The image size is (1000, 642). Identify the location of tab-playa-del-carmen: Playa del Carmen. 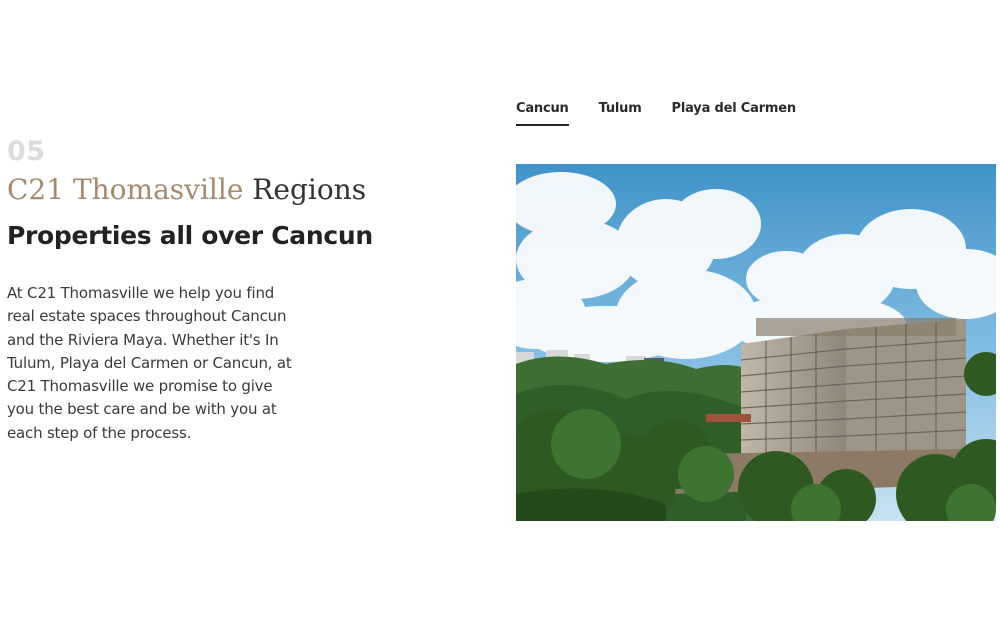
(734, 112).